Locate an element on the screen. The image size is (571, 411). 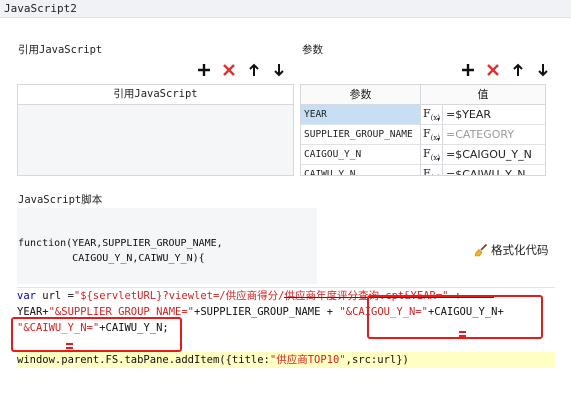
param-name: SUPPLIER_GROUP_NAME is located at coordinates (361, 134).